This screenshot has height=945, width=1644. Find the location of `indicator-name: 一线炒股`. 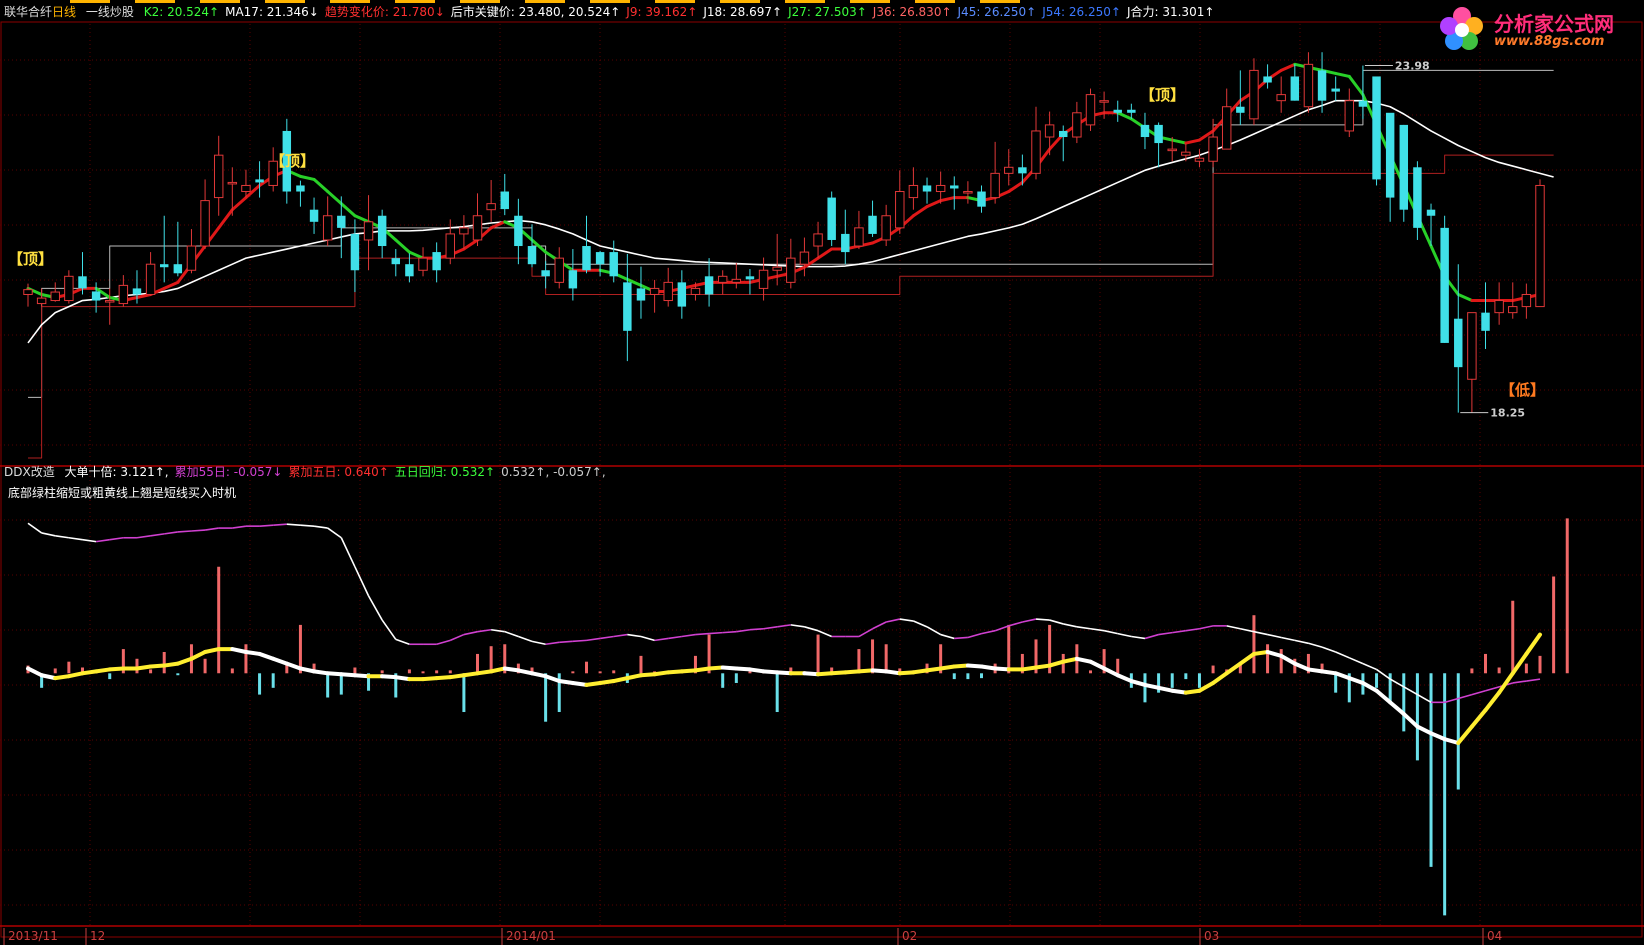

indicator-name: 一线炒股 is located at coordinates (110, 12).